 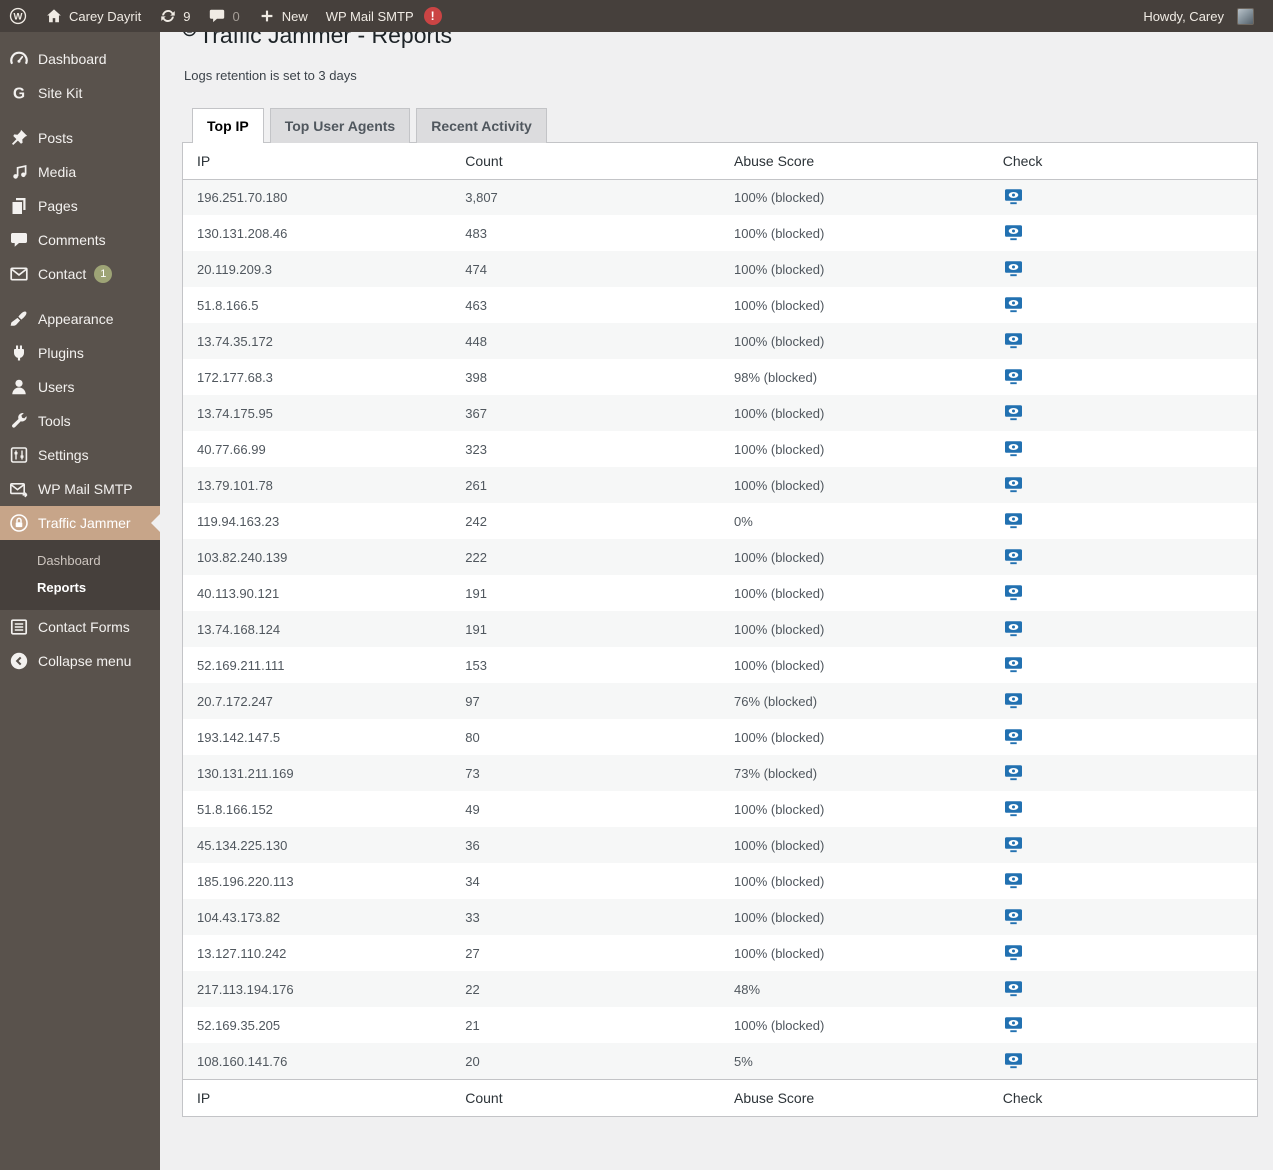 I want to click on sidebar-item-label: Tools, so click(x=54, y=421).